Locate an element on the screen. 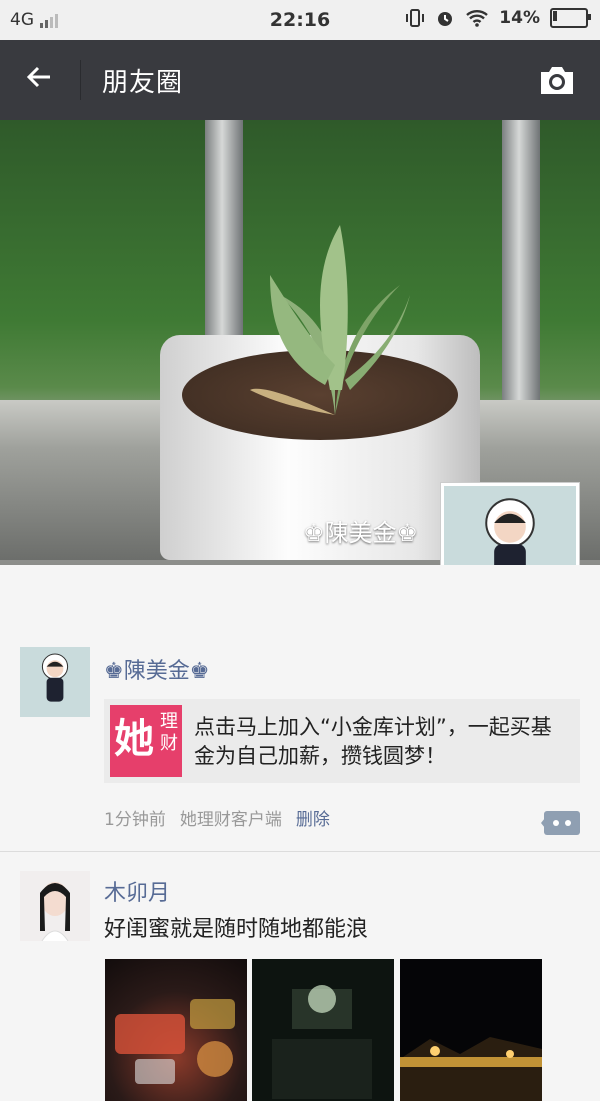  post-meta: 1分钟前 她理财客户端 删除 is located at coordinates (217, 817).